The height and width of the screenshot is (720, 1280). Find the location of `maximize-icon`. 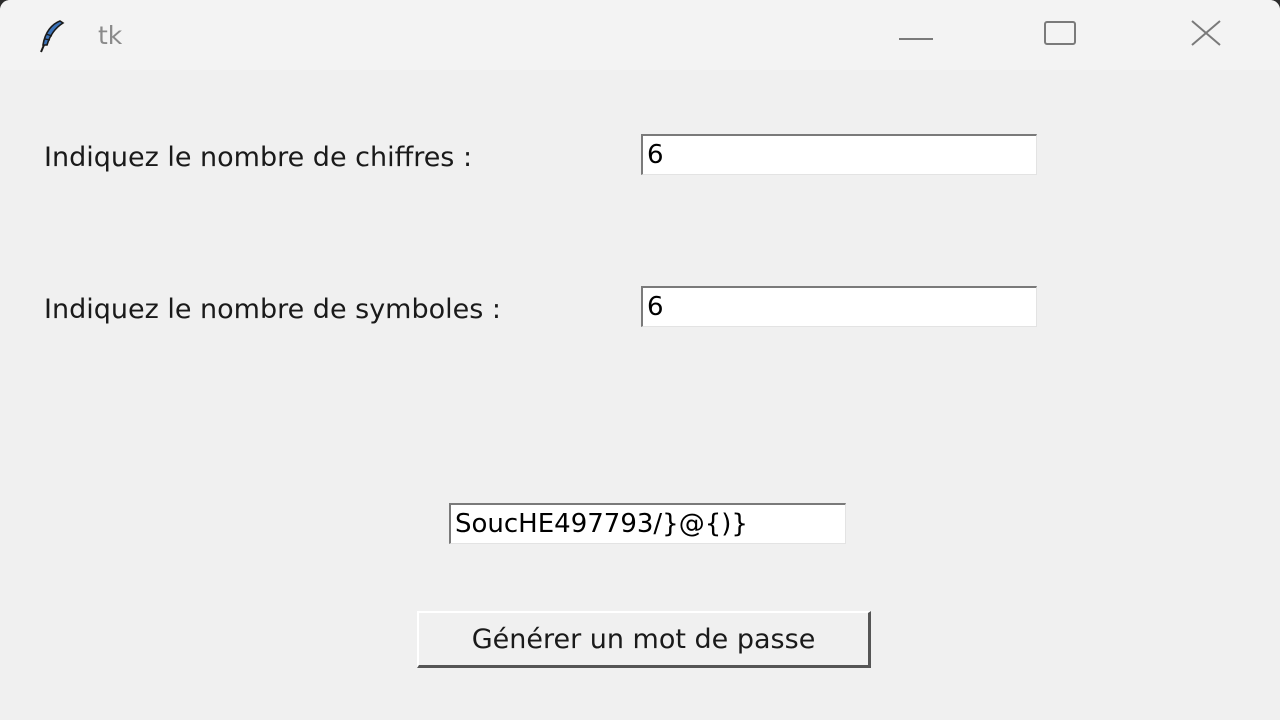

maximize-icon is located at coordinates (1060, 35).